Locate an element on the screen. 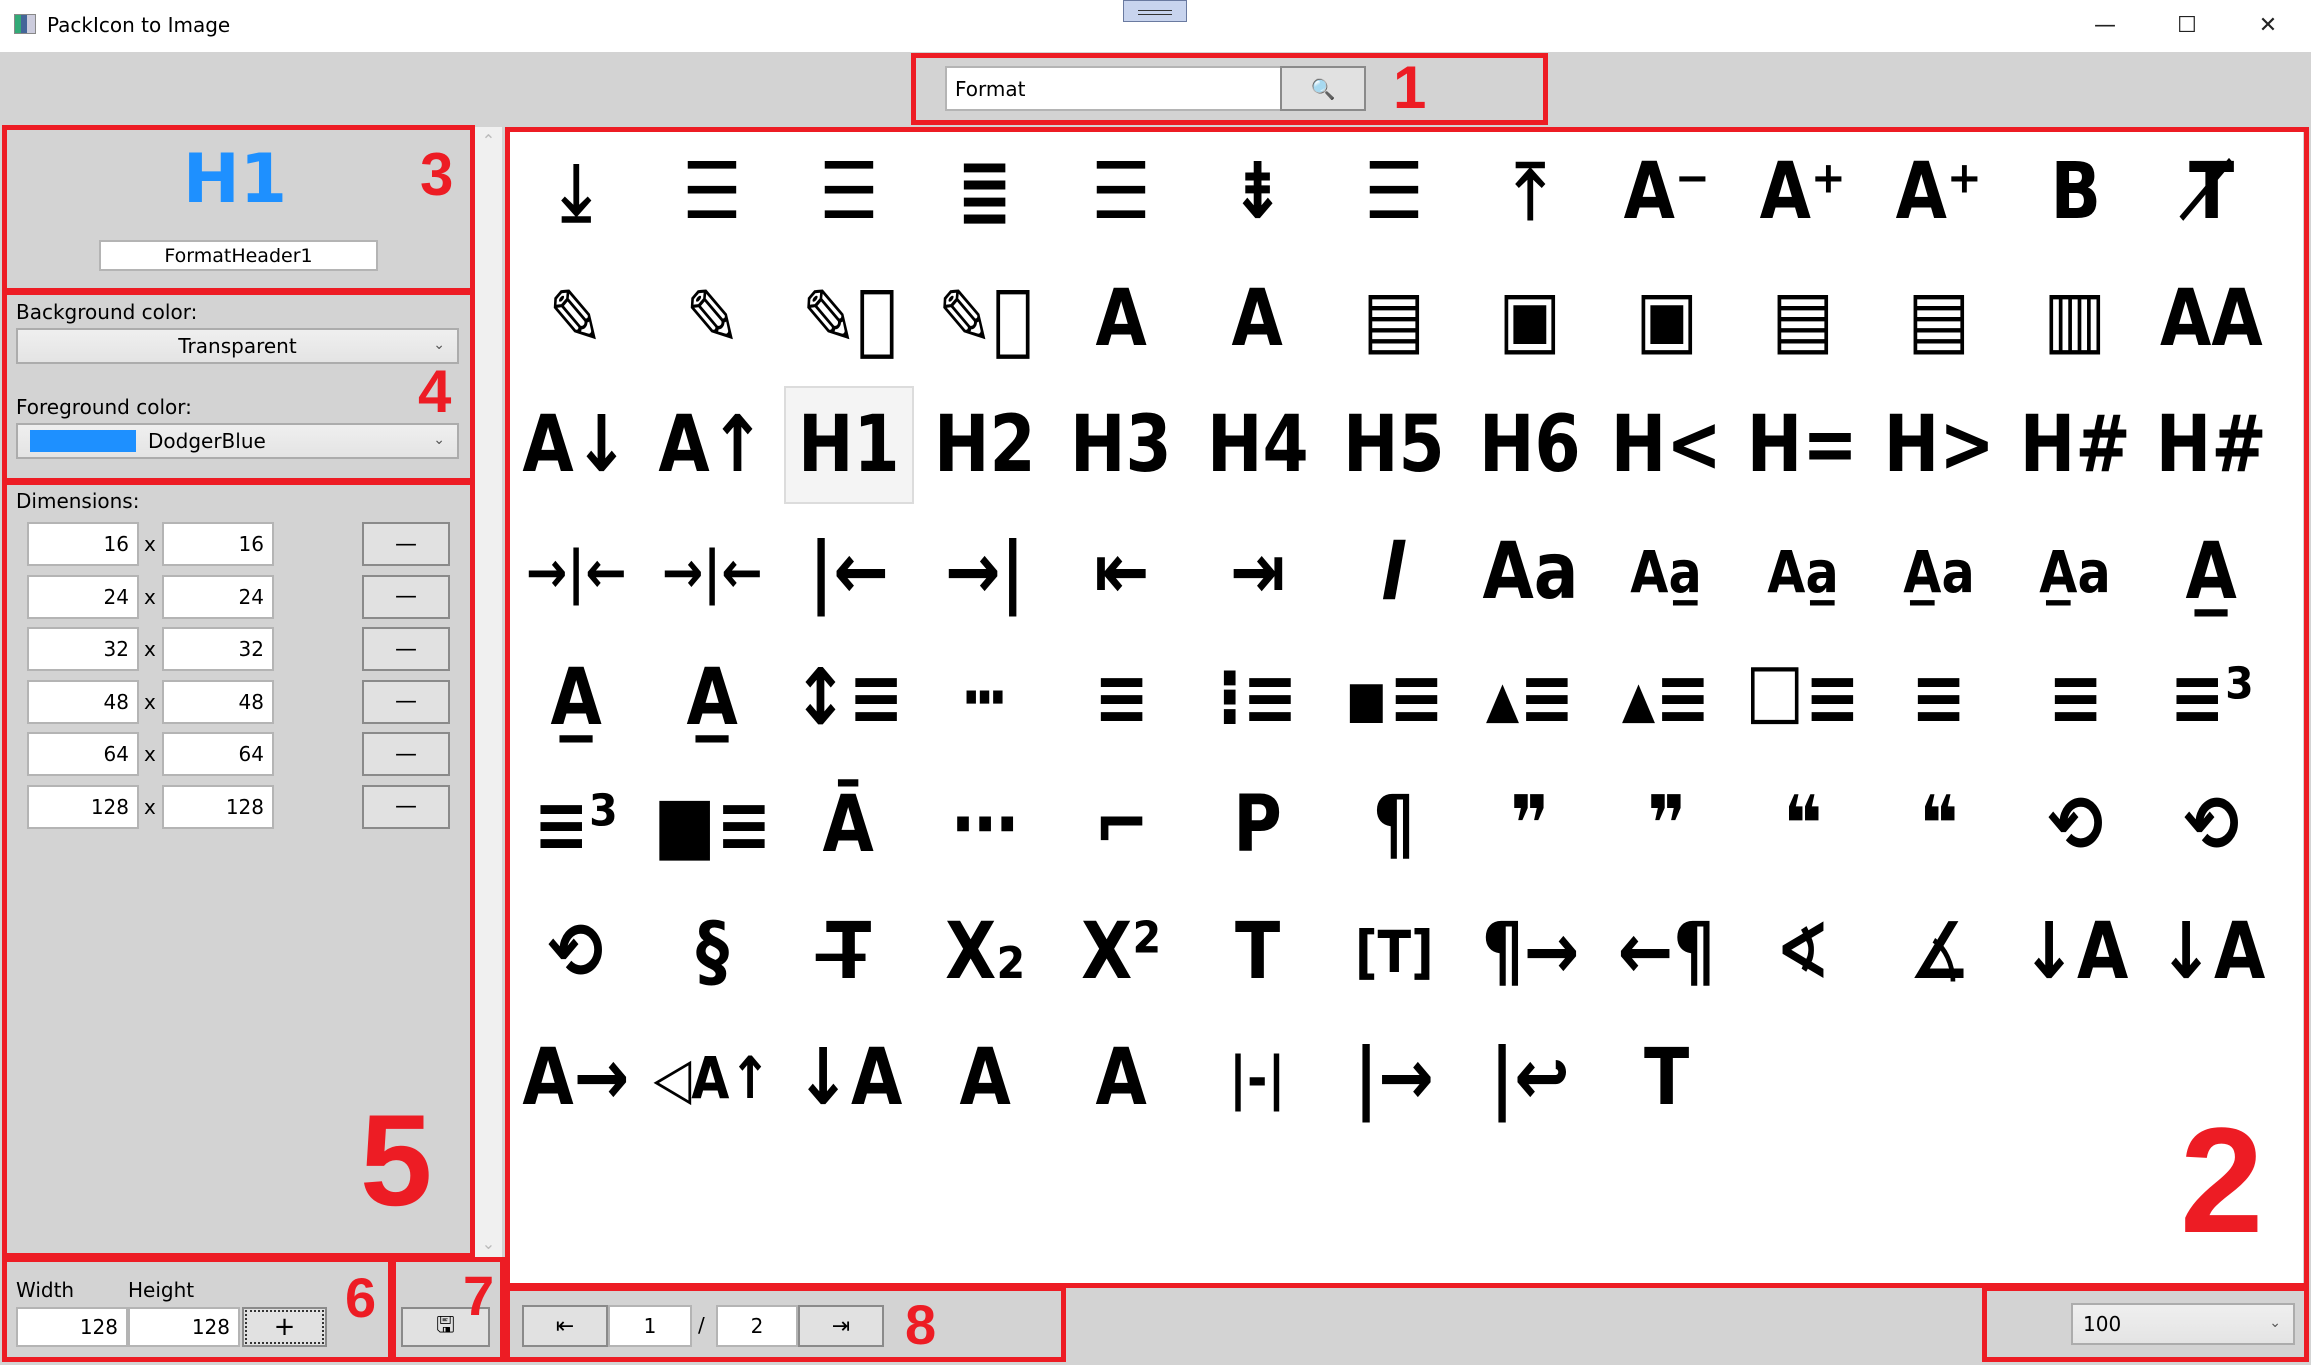 Image resolution: width=2311 pixels, height=1365 pixels. format-align-center-icon: ☰ is located at coordinates (849, 192).